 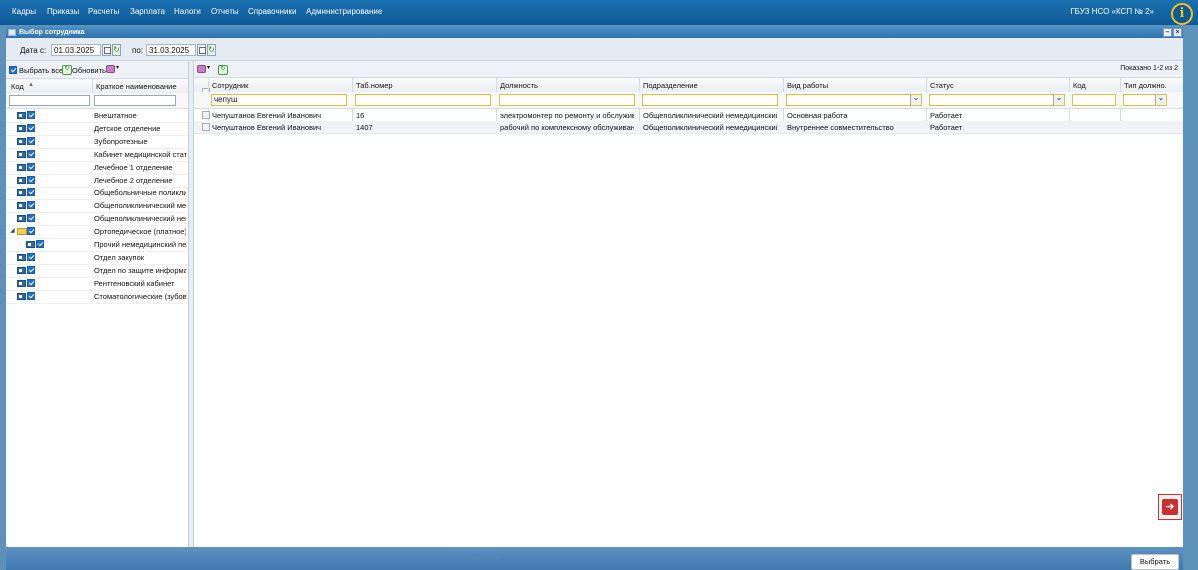 I want to click on department-row: Лечебное 1 отделение, so click(x=97, y=168).